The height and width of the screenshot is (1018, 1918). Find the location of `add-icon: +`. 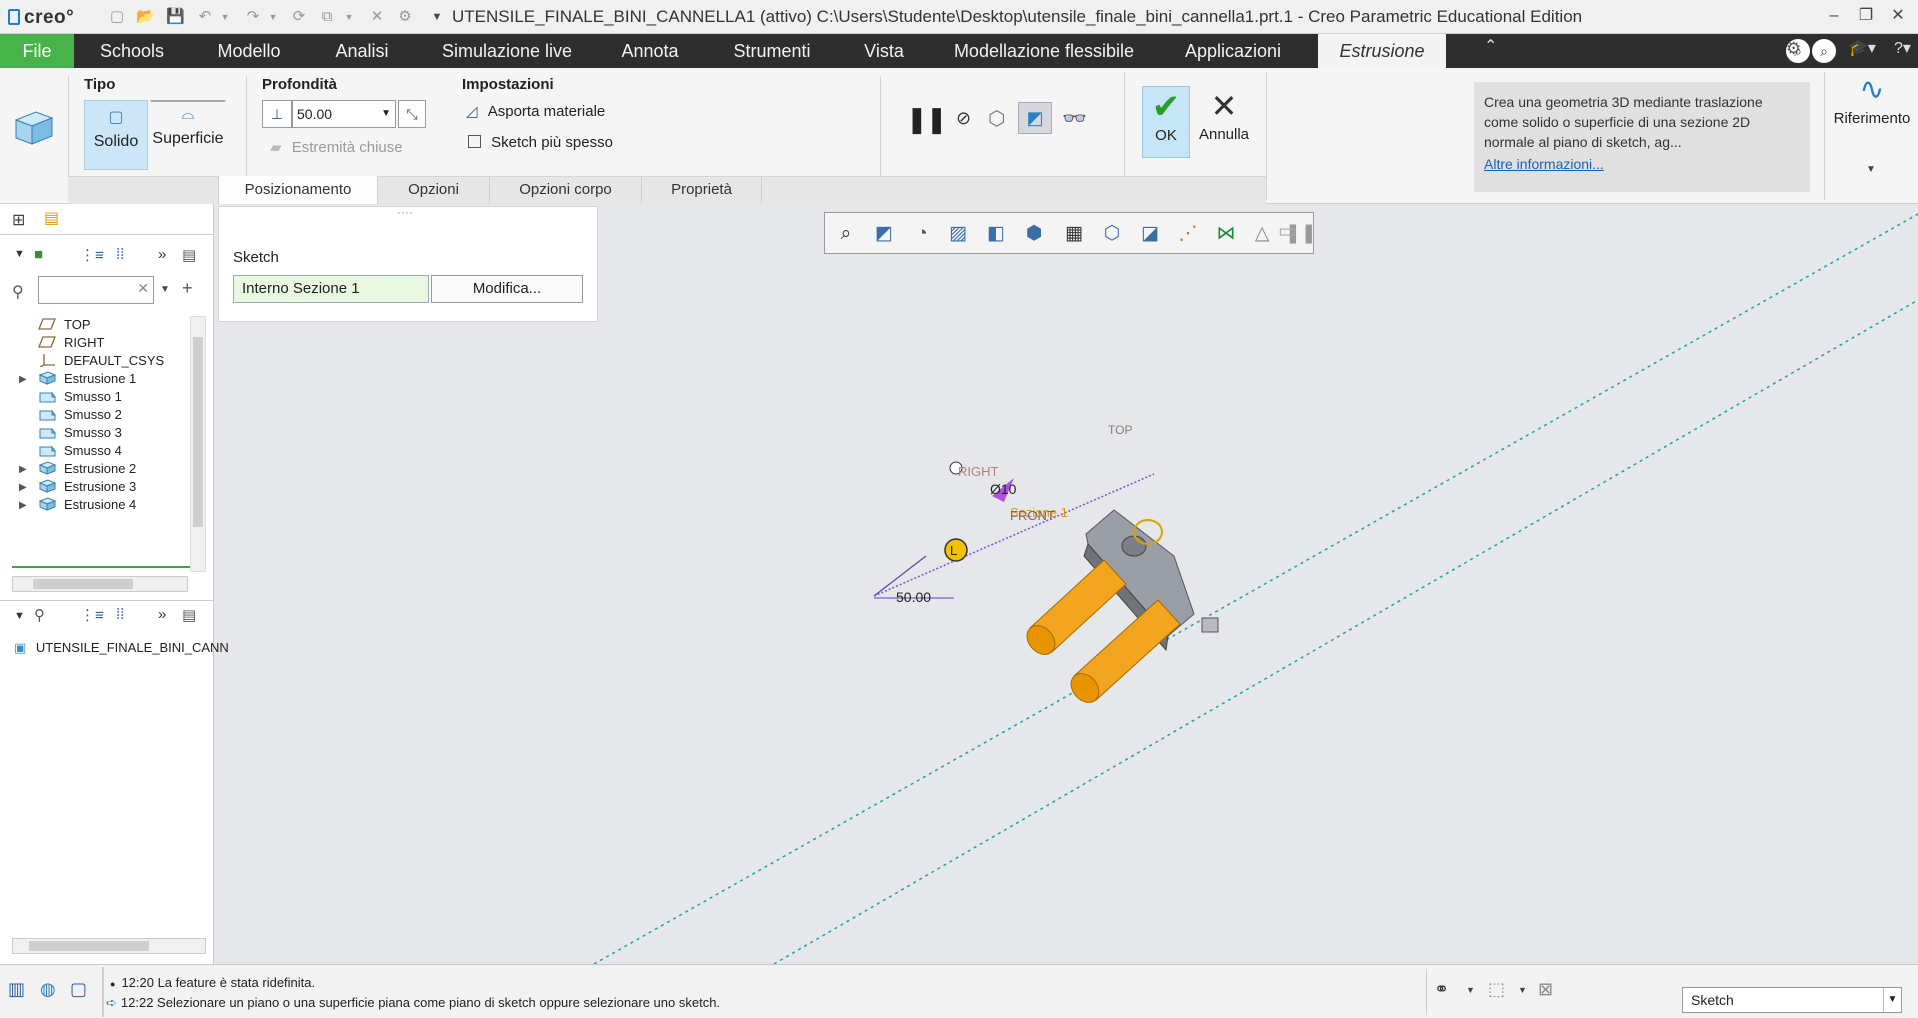

add-icon: + is located at coordinates (187, 288).